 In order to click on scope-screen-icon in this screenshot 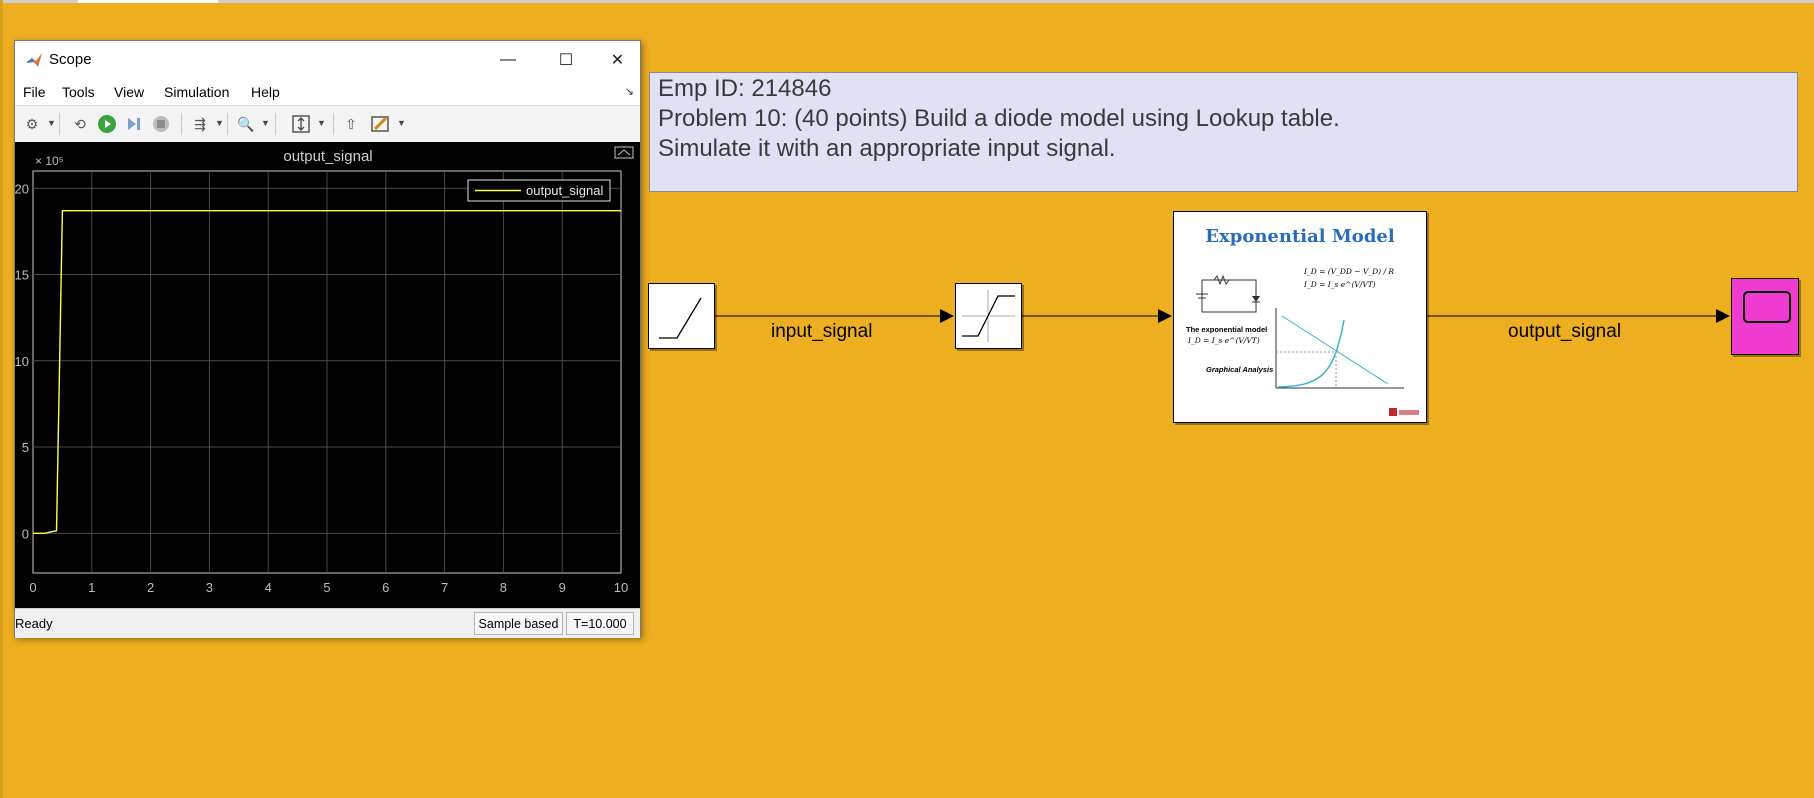, I will do `click(1767, 307)`.